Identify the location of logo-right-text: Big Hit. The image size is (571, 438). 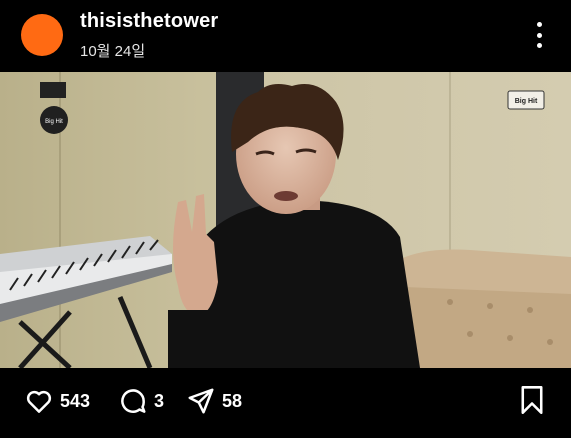
(526, 101).